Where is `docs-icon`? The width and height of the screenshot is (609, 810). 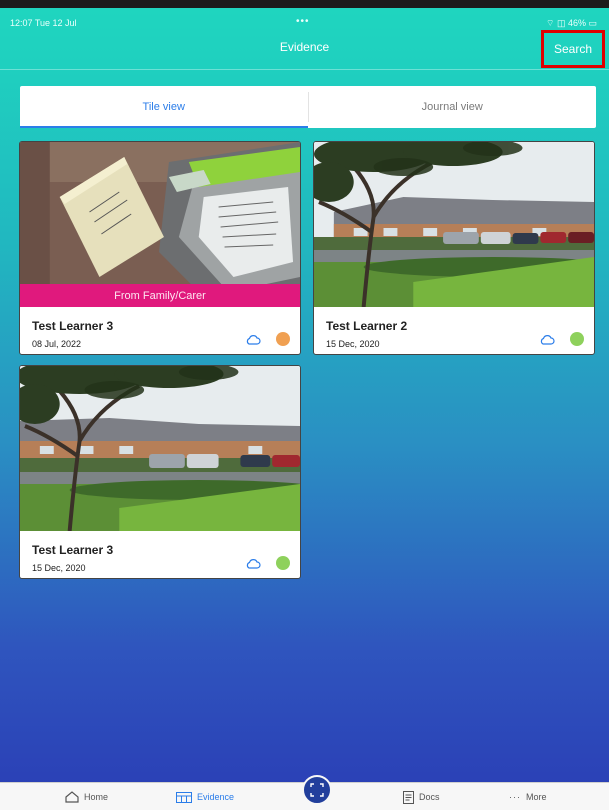 docs-icon is located at coordinates (408, 797).